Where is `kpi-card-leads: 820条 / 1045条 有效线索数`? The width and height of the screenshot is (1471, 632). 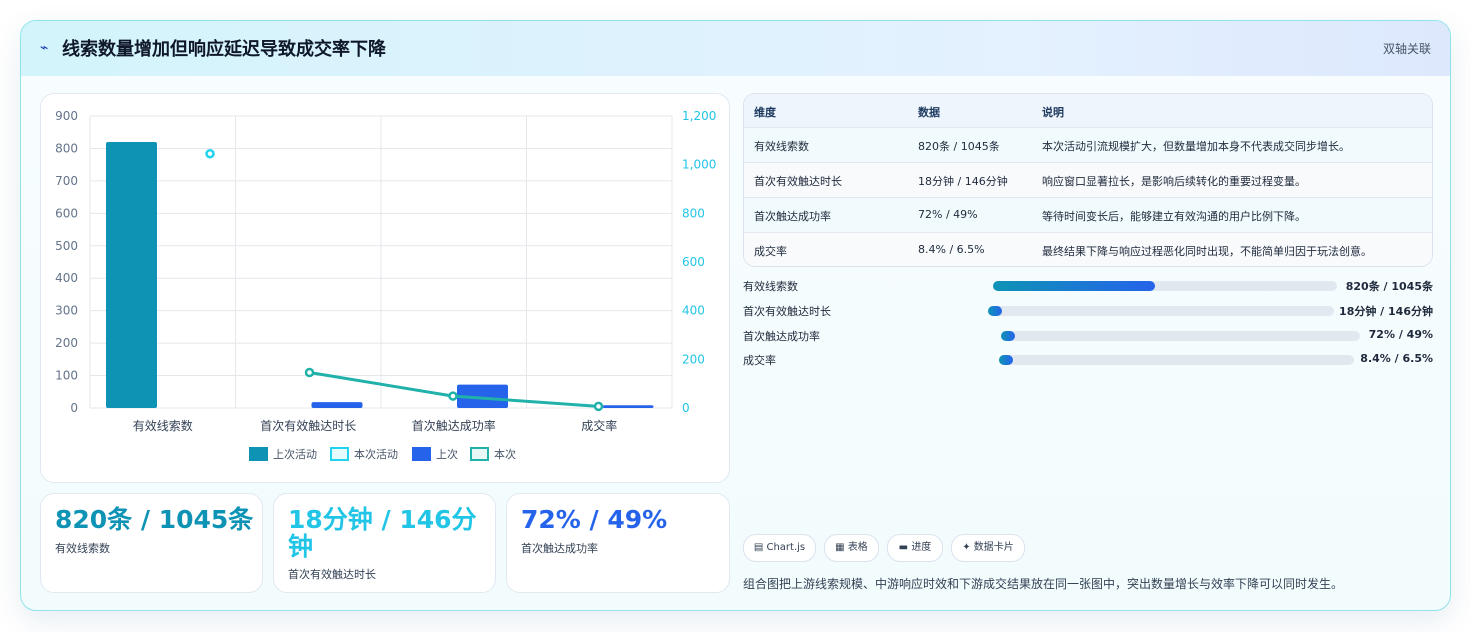
kpi-card-leads: 820条 / 1045条 有效线索数 is located at coordinates (151, 543).